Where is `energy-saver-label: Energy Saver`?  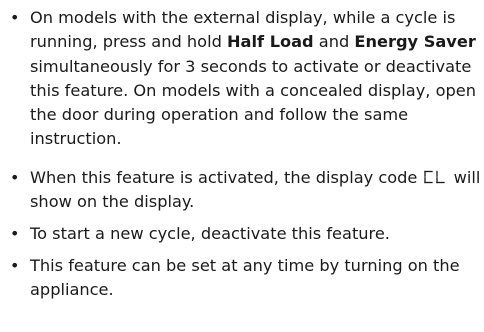 energy-saver-label: Energy Saver is located at coordinates (415, 42).